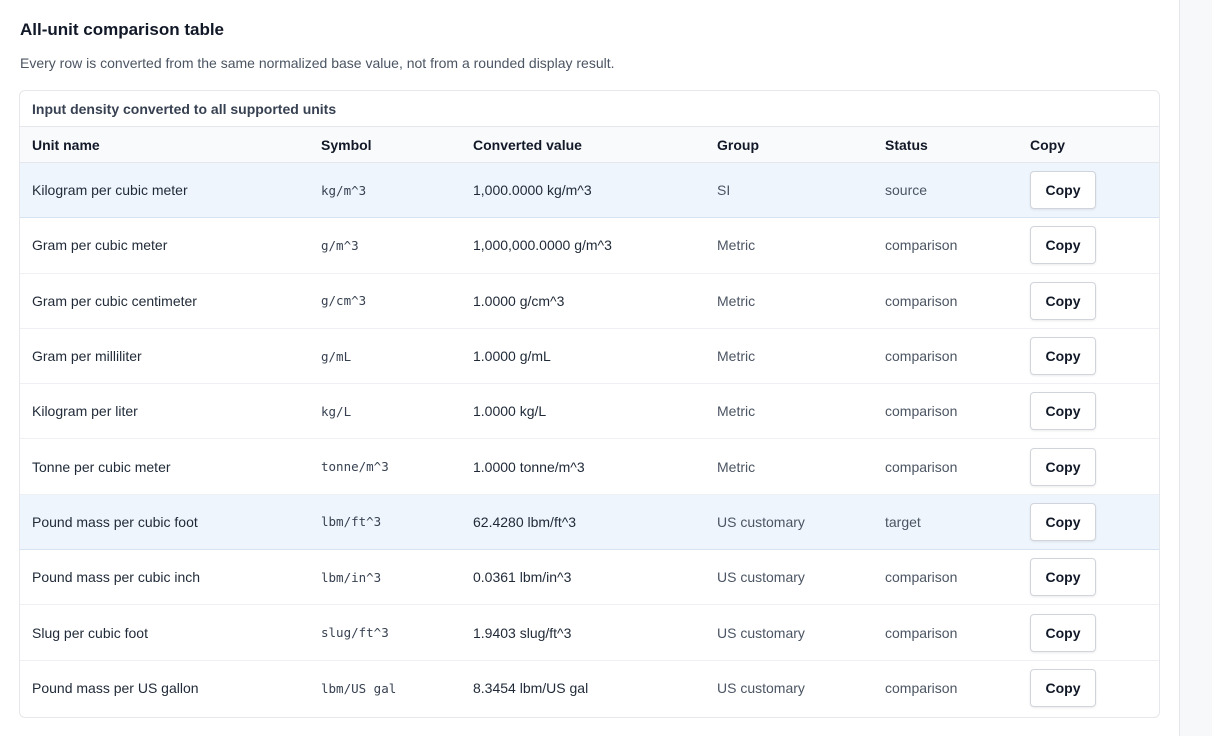  What do you see at coordinates (122, 29) in the screenshot?
I see `section-title: All-unit comparison table` at bounding box center [122, 29].